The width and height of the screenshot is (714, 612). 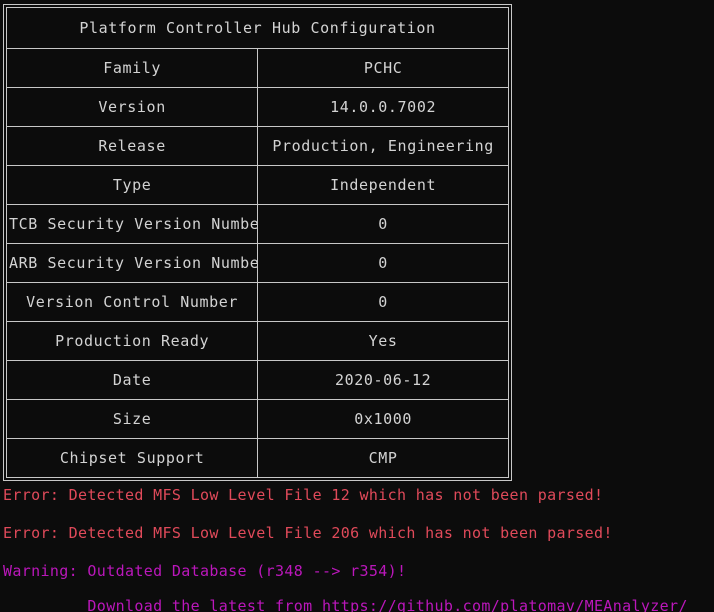 What do you see at coordinates (383, 224) in the screenshot?
I see `row-value-tcb-svn: 0` at bounding box center [383, 224].